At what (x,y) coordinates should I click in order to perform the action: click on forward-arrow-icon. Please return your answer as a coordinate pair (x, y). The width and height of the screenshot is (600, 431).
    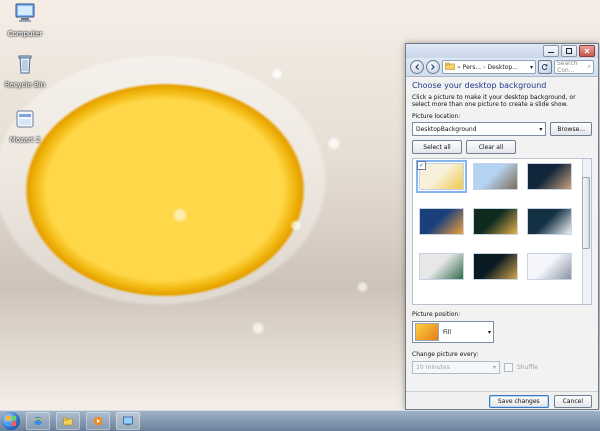
    Looking at the image, I should click on (433, 67).